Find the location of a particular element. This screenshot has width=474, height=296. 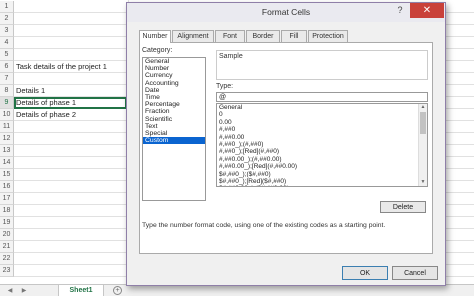

category-item: Accounting is located at coordinates (174, 83).